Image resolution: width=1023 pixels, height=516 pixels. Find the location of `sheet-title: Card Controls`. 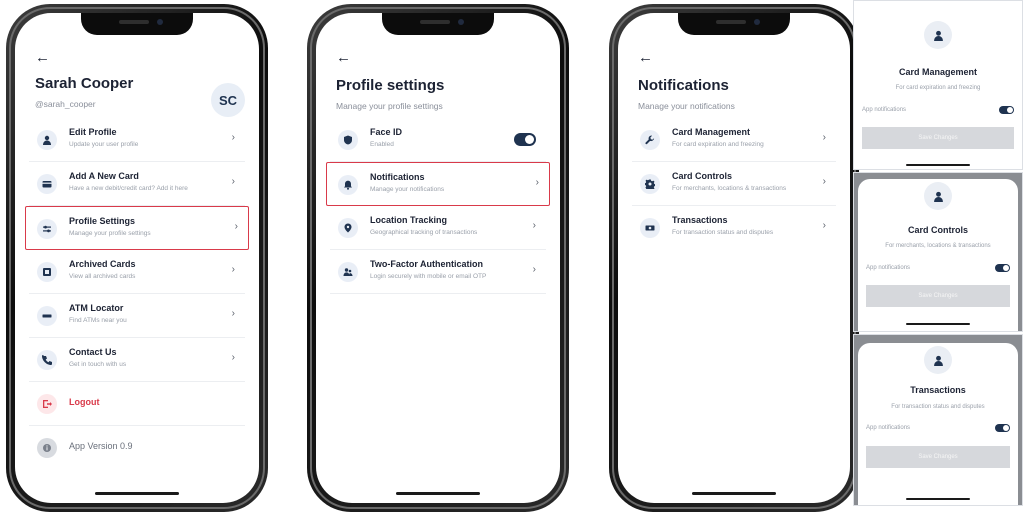

sheet-title: Card Controls is located at coordinates (937, 230).